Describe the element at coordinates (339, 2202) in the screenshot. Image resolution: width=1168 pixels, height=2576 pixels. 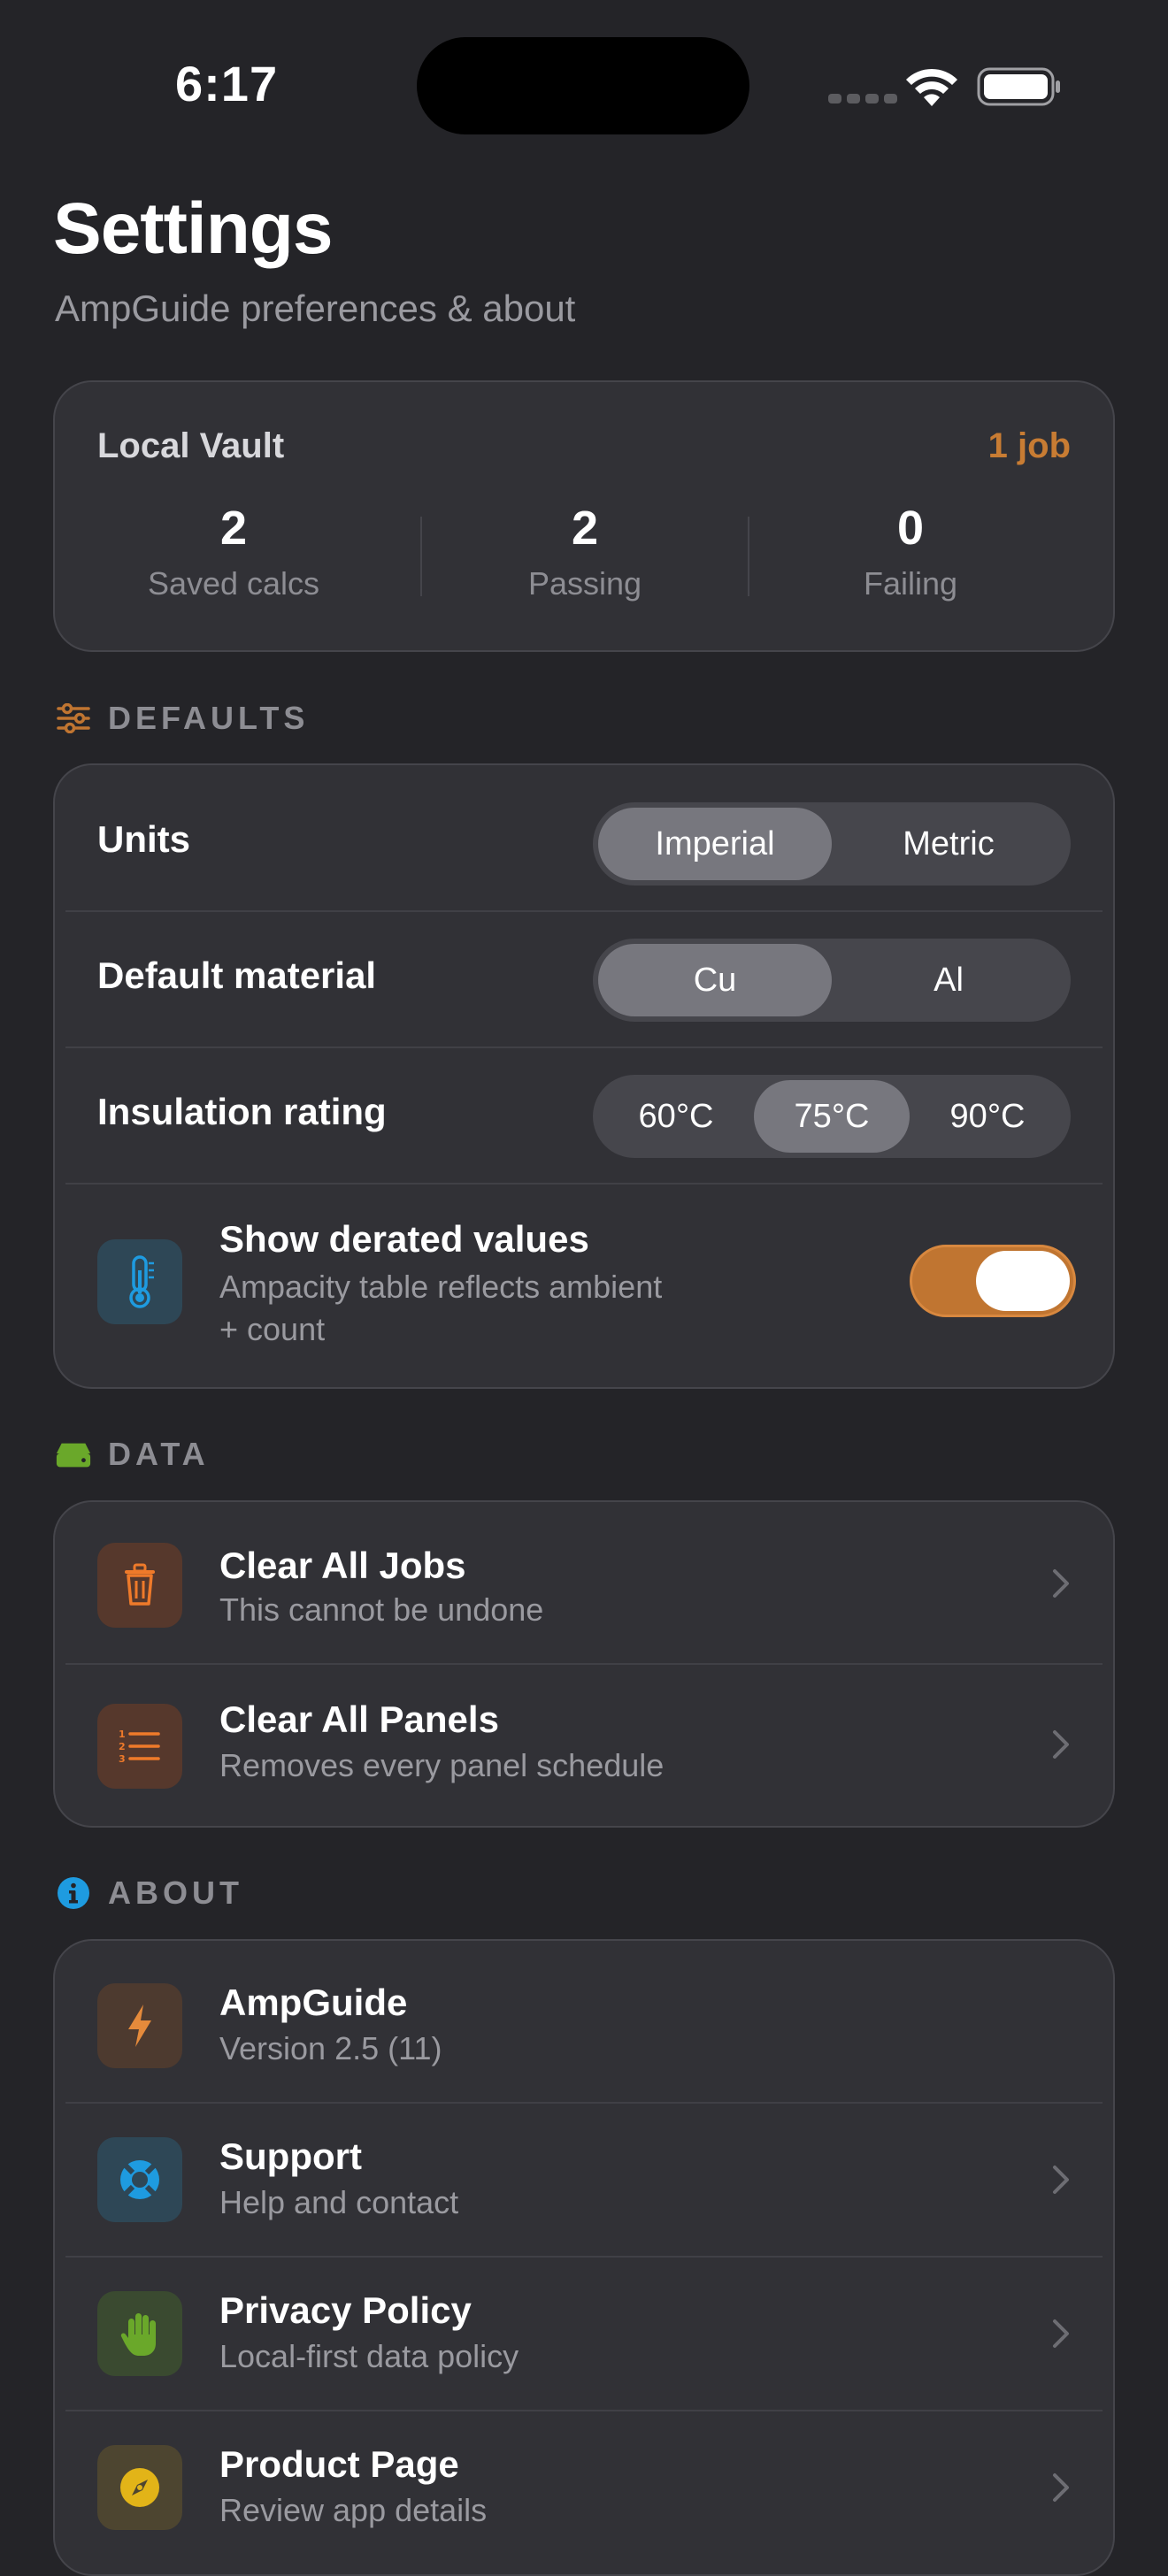
I see `support-subtitle: Help and contact` at that location.